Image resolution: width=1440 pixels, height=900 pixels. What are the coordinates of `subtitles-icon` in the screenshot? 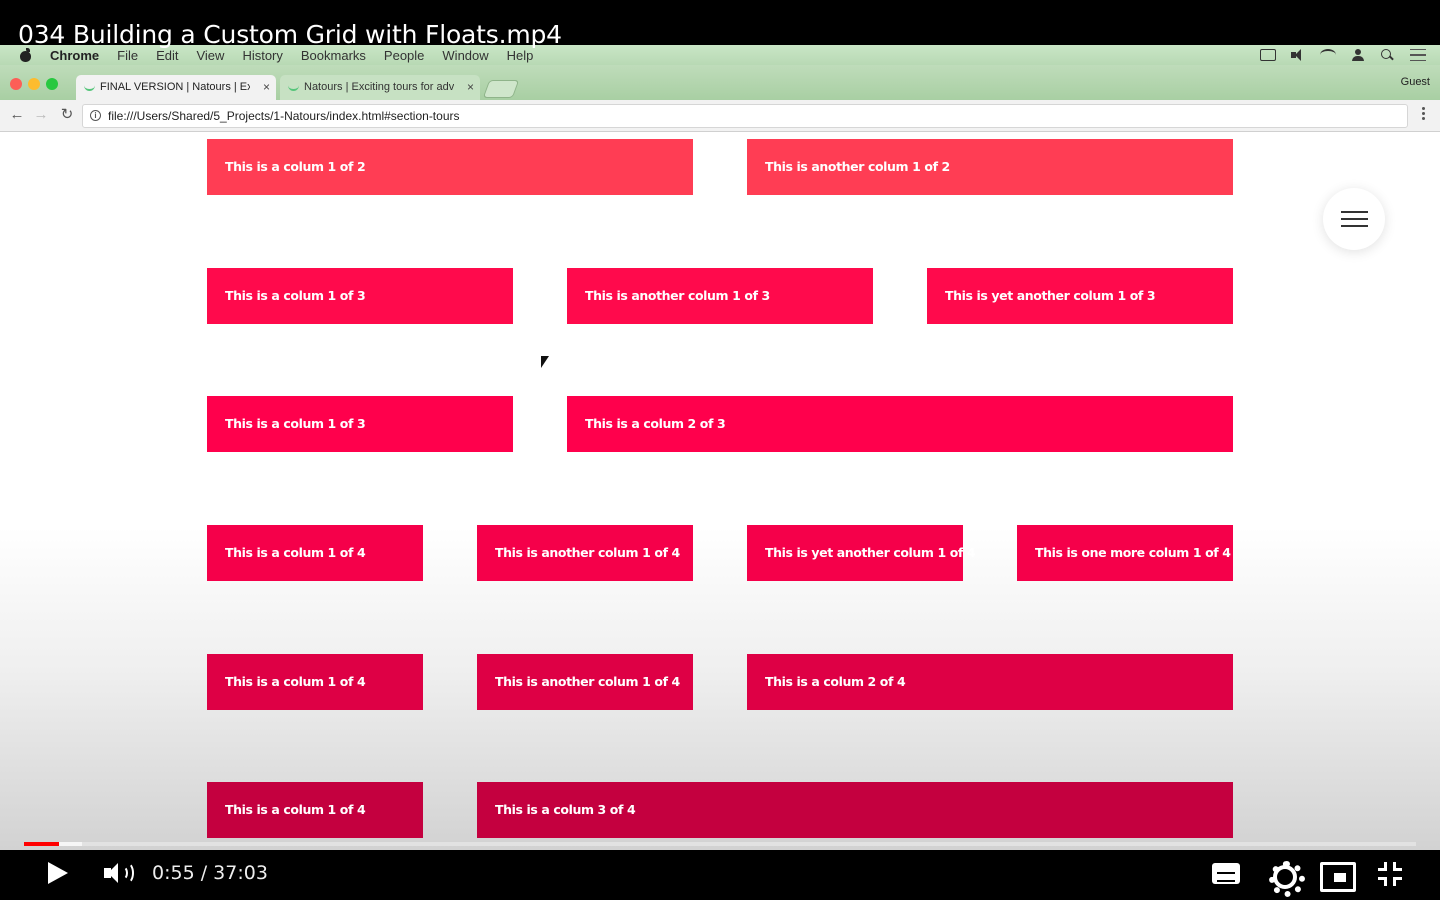 It's located at (1227, 874).